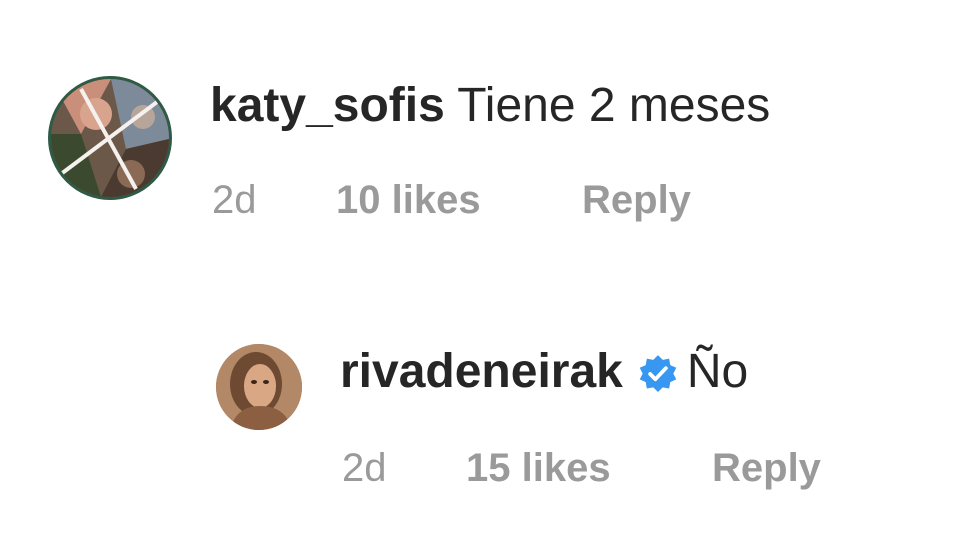 The height and width of the screenshot is (539, 980). I want to click on comment-meta: 2d 15 likes Reply, so click(581, 468).